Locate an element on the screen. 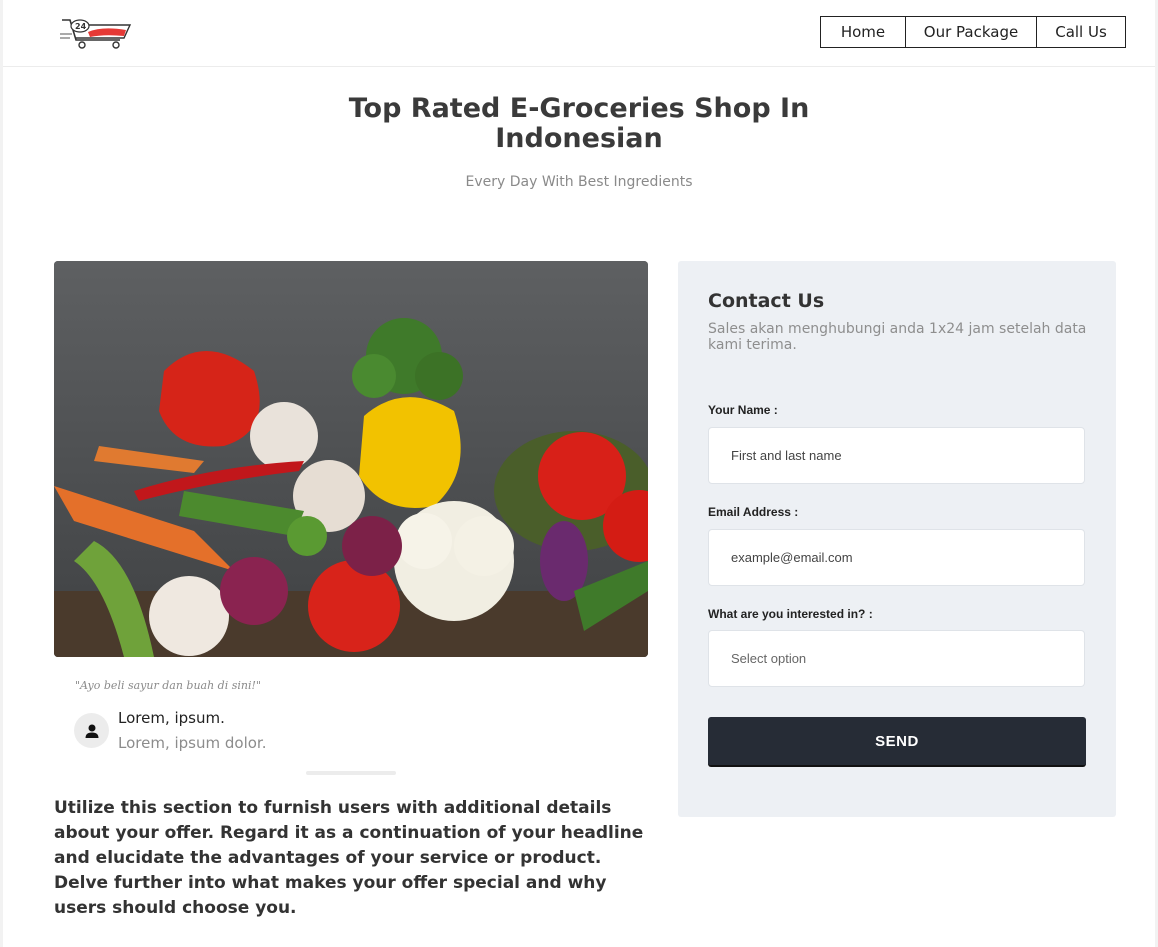 The height and width of the screenshot is (947, 1158). top-header: 24 Home Our Package Call Us is located at coordinates (579, 33).